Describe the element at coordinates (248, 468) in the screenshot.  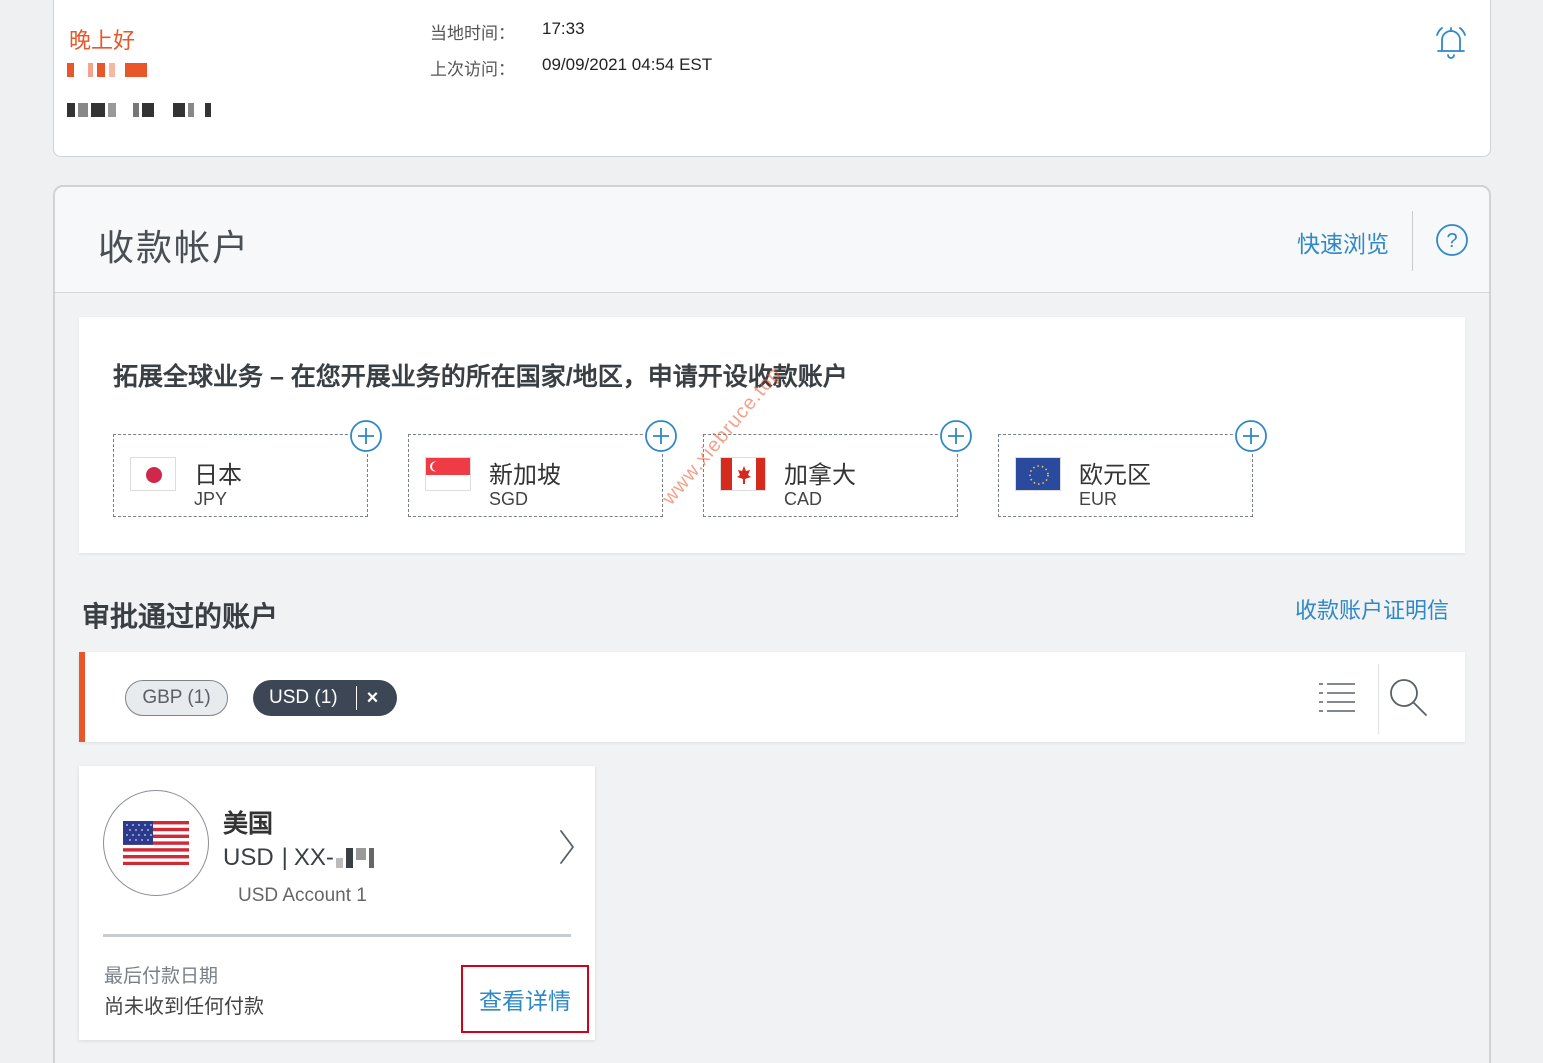
I see `add-account-card-jp: 日本 JPY` at that location.